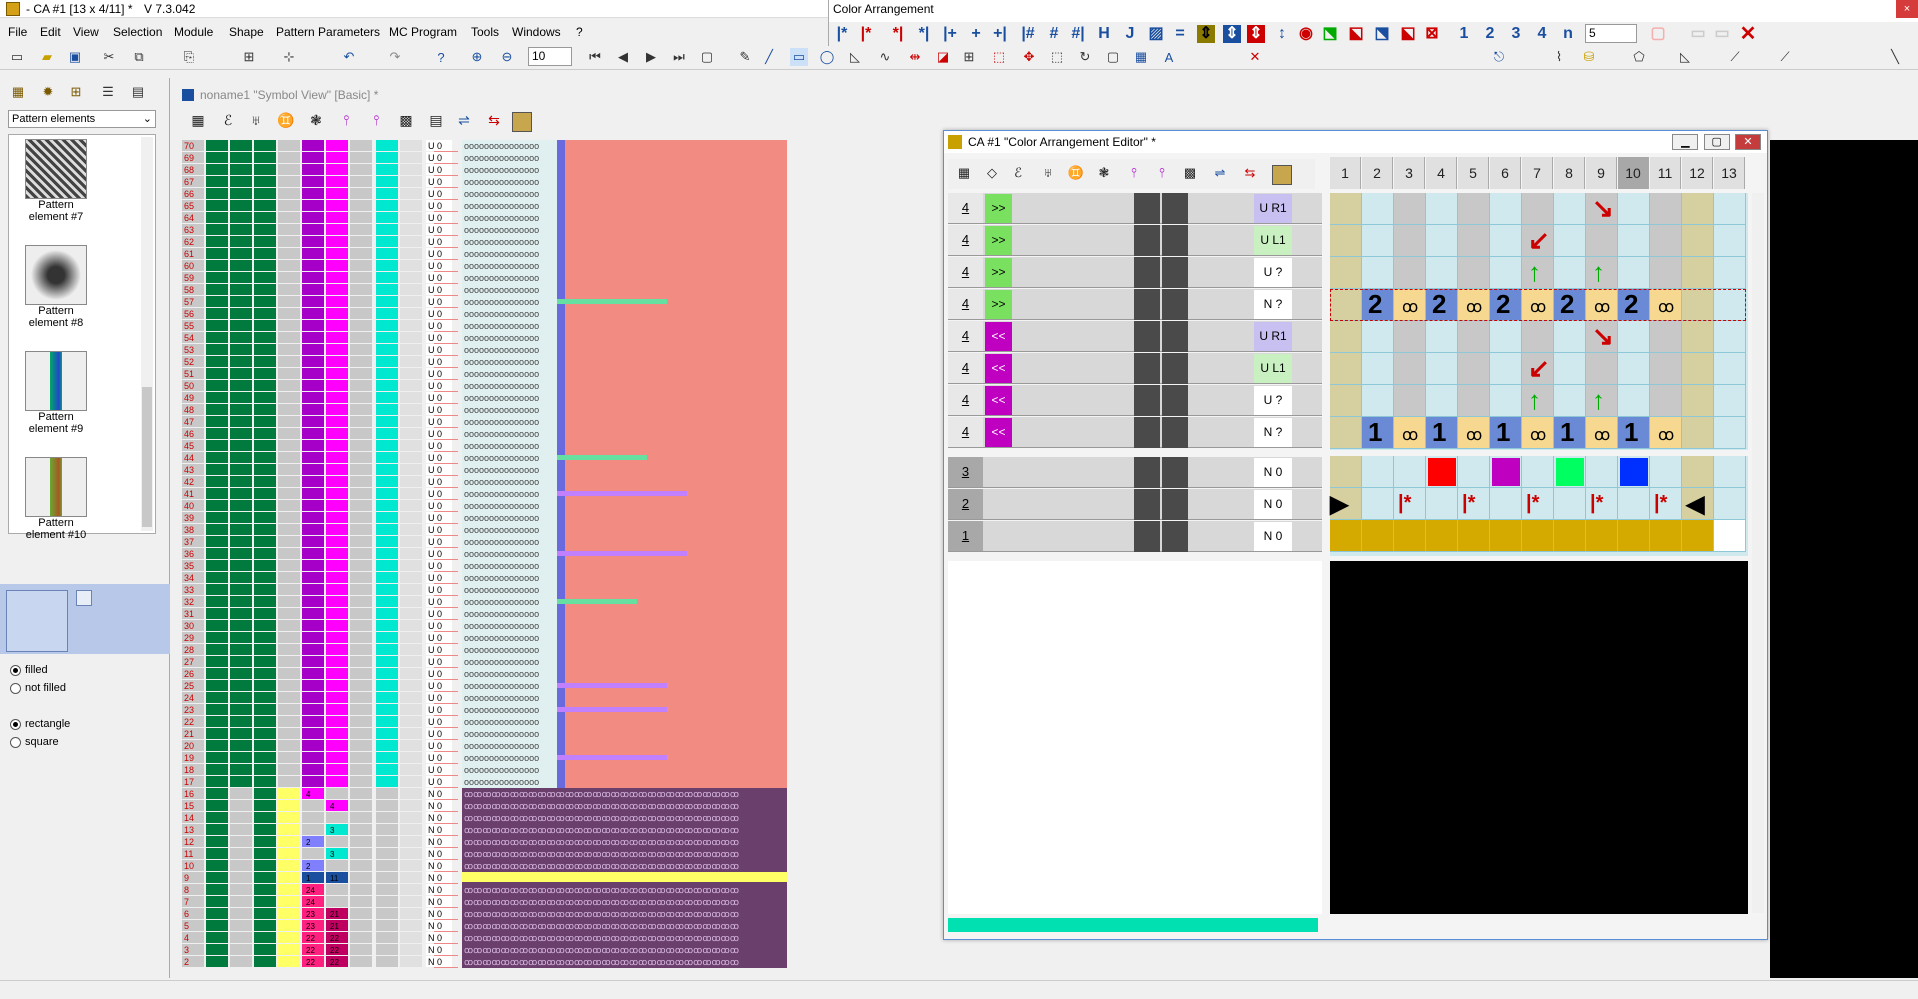 This screenshot has width=1918, height=999. I want to click on maximize-icon: ▢, so click(1716, 142).